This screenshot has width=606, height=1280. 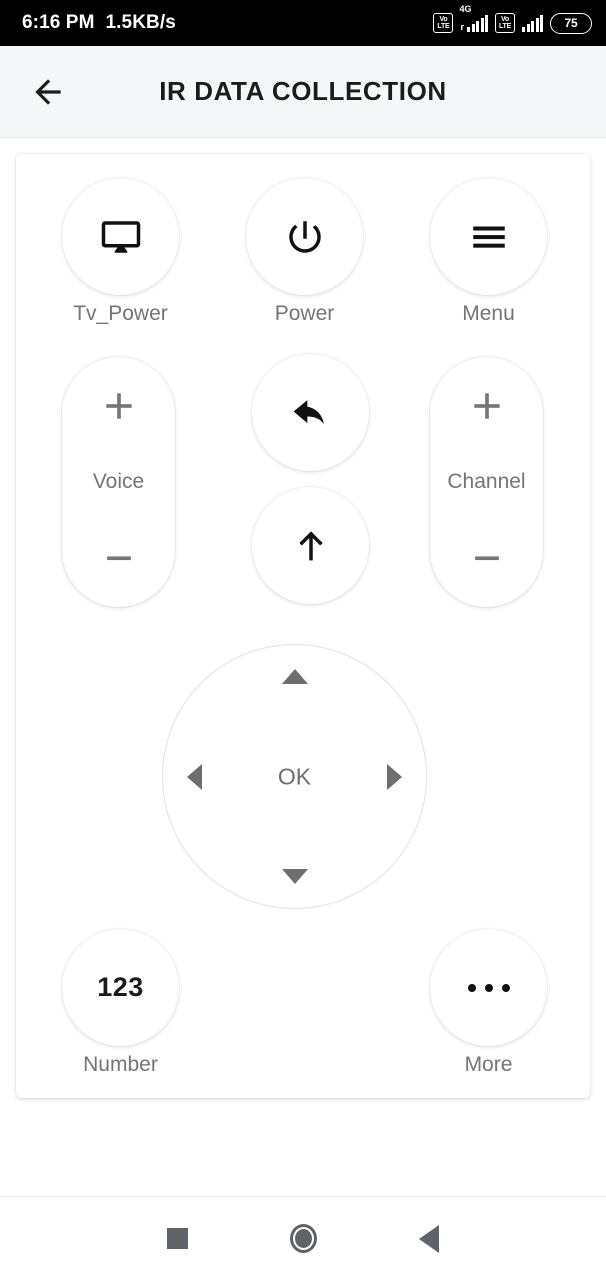 I want to click on status-bar-left: 6:16 PM 1.5KB/s, so click(x=99, y=23).